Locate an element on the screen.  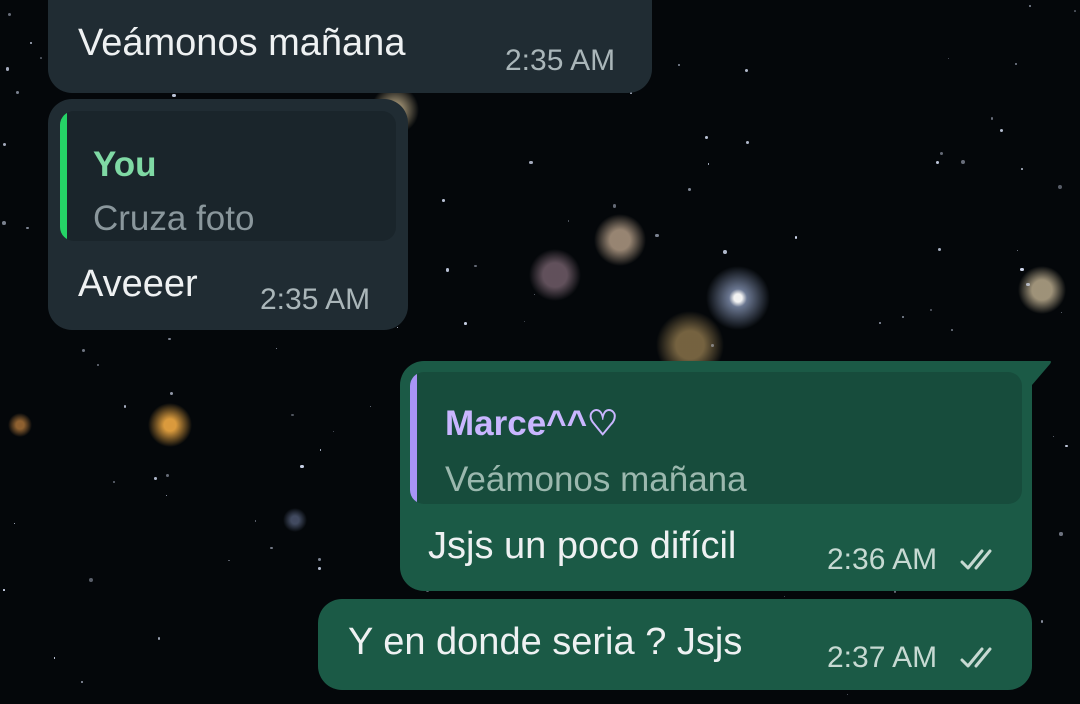
incoming-message-bubble: Veámonos mañana 2:35 AM is located at coordinates (350, 46).